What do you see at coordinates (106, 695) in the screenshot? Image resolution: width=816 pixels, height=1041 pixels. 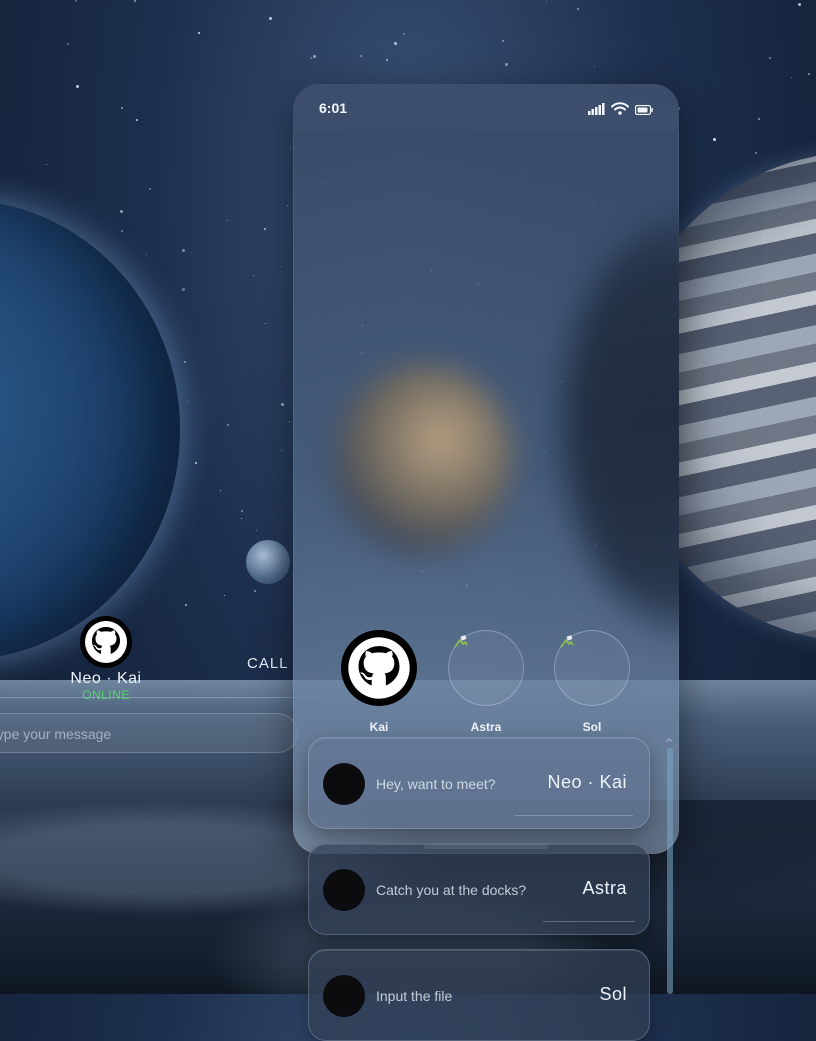 I see `online-status: ONLINE` at bounding box center [106, 695].